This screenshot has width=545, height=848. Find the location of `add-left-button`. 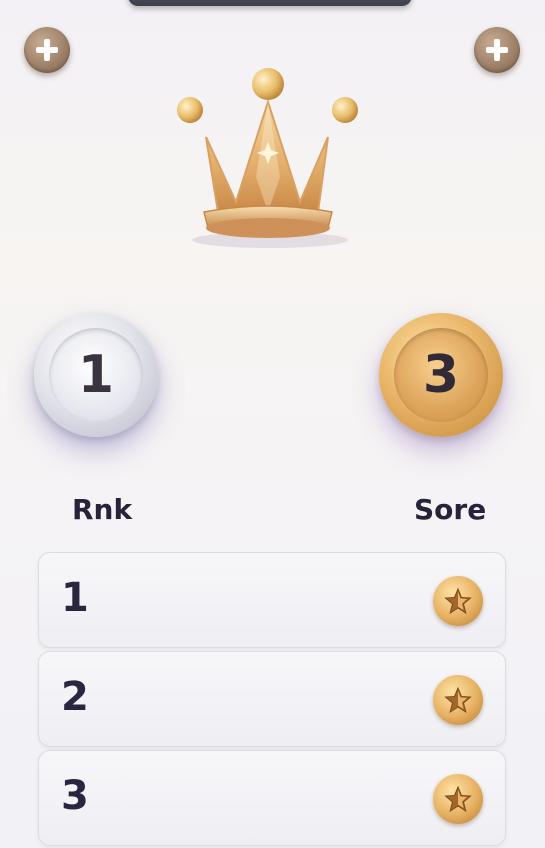

add-left-button is located at coordinates (47, 50).